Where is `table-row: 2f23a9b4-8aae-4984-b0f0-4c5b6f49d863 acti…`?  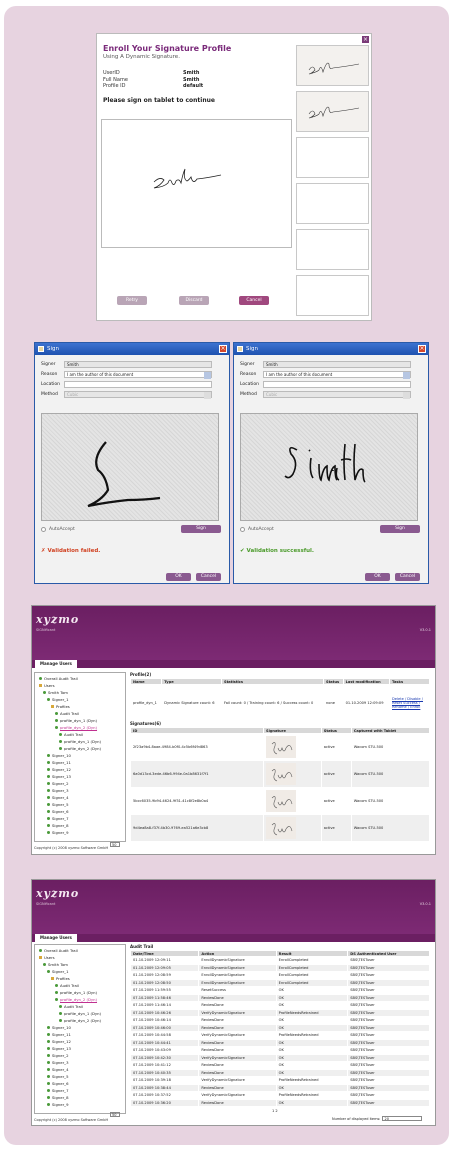
table-row: 2f23a9b4-8aae-4984-b0f0-4c5b6f49d863 acti… is located at coordinates (280, 747).